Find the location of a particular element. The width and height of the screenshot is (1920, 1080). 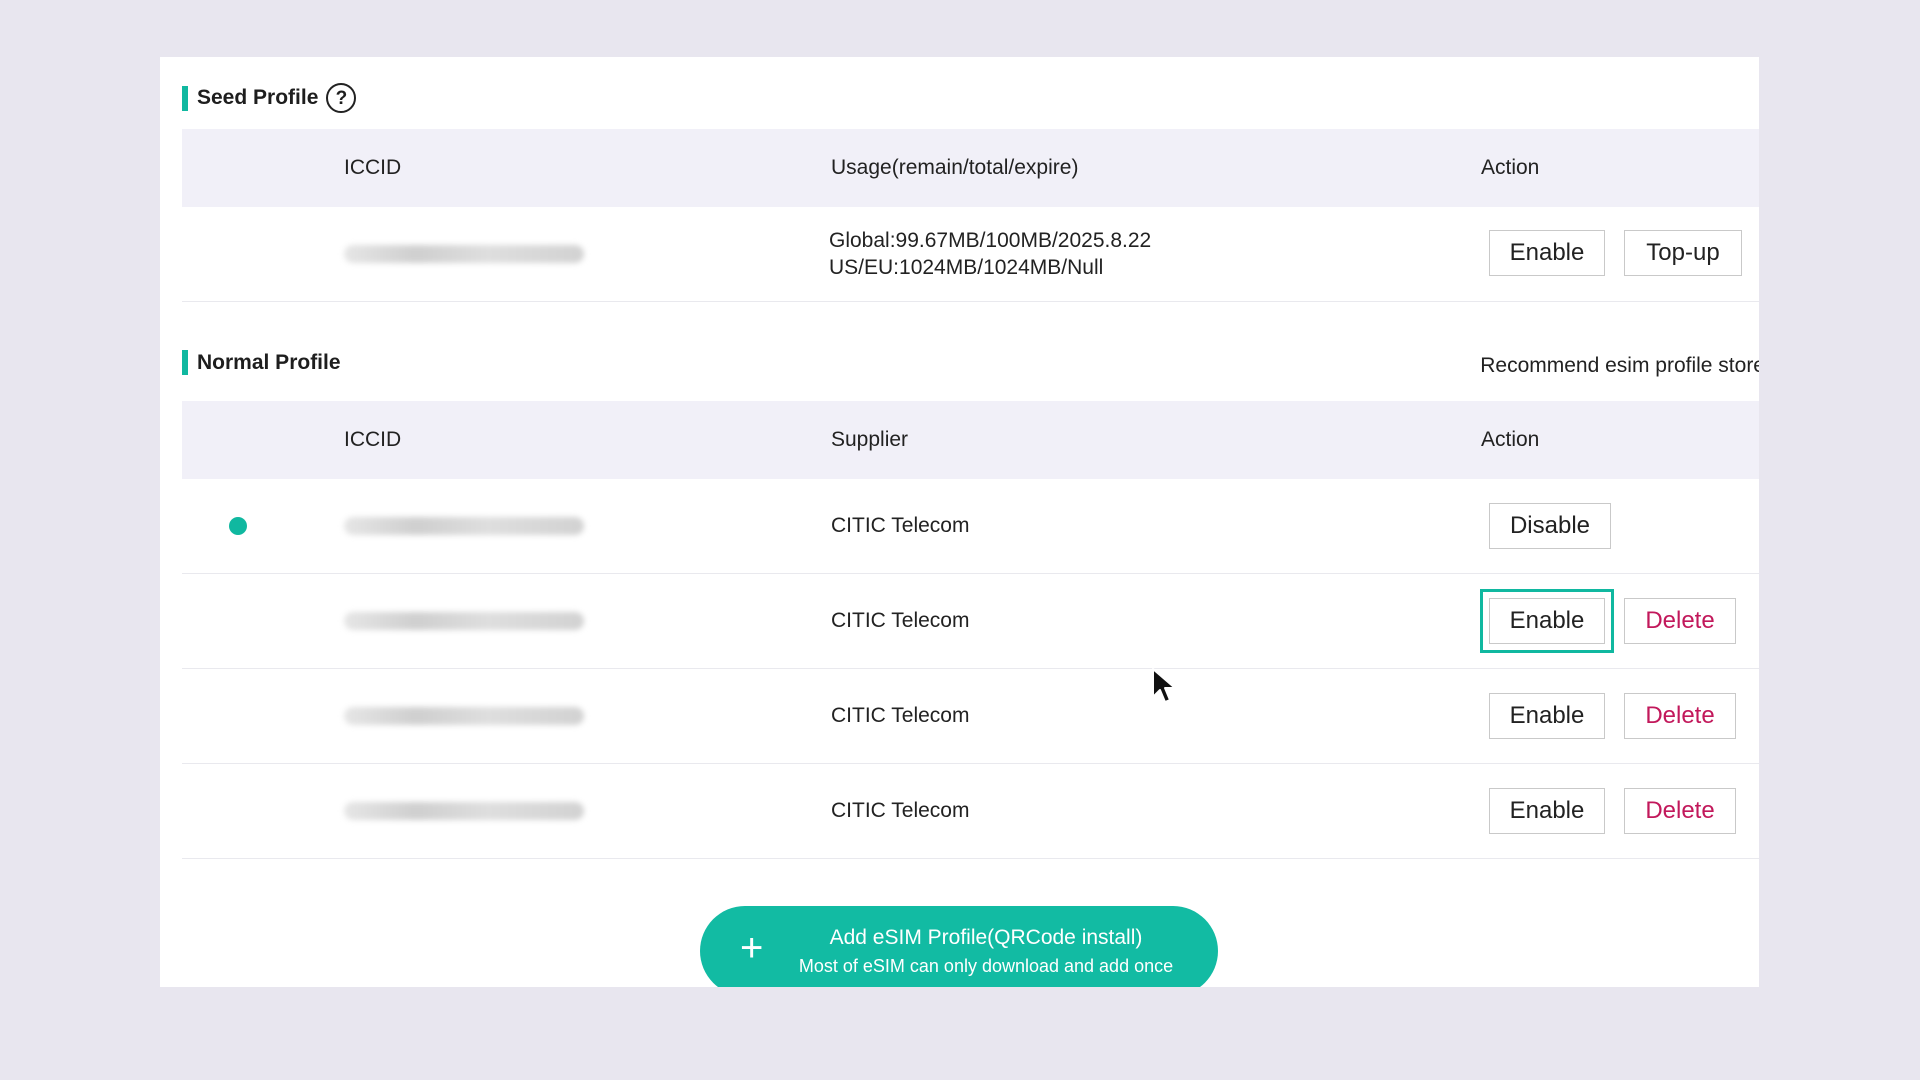

seed-table-header: ICCID Usage(remain/total/expire) Action is located at coordinates (970, 168).